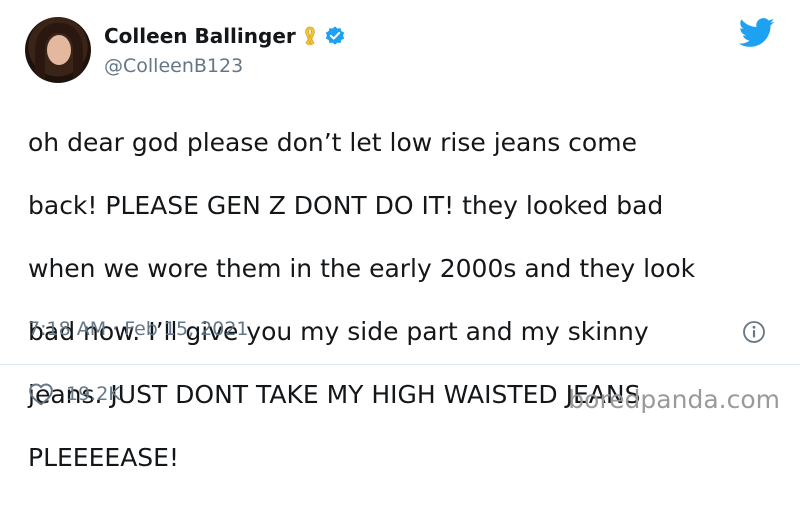 This screenshot has height=505, width=800. I want to click on author-name-row: Colleen Ballinger, so click(225, 36).